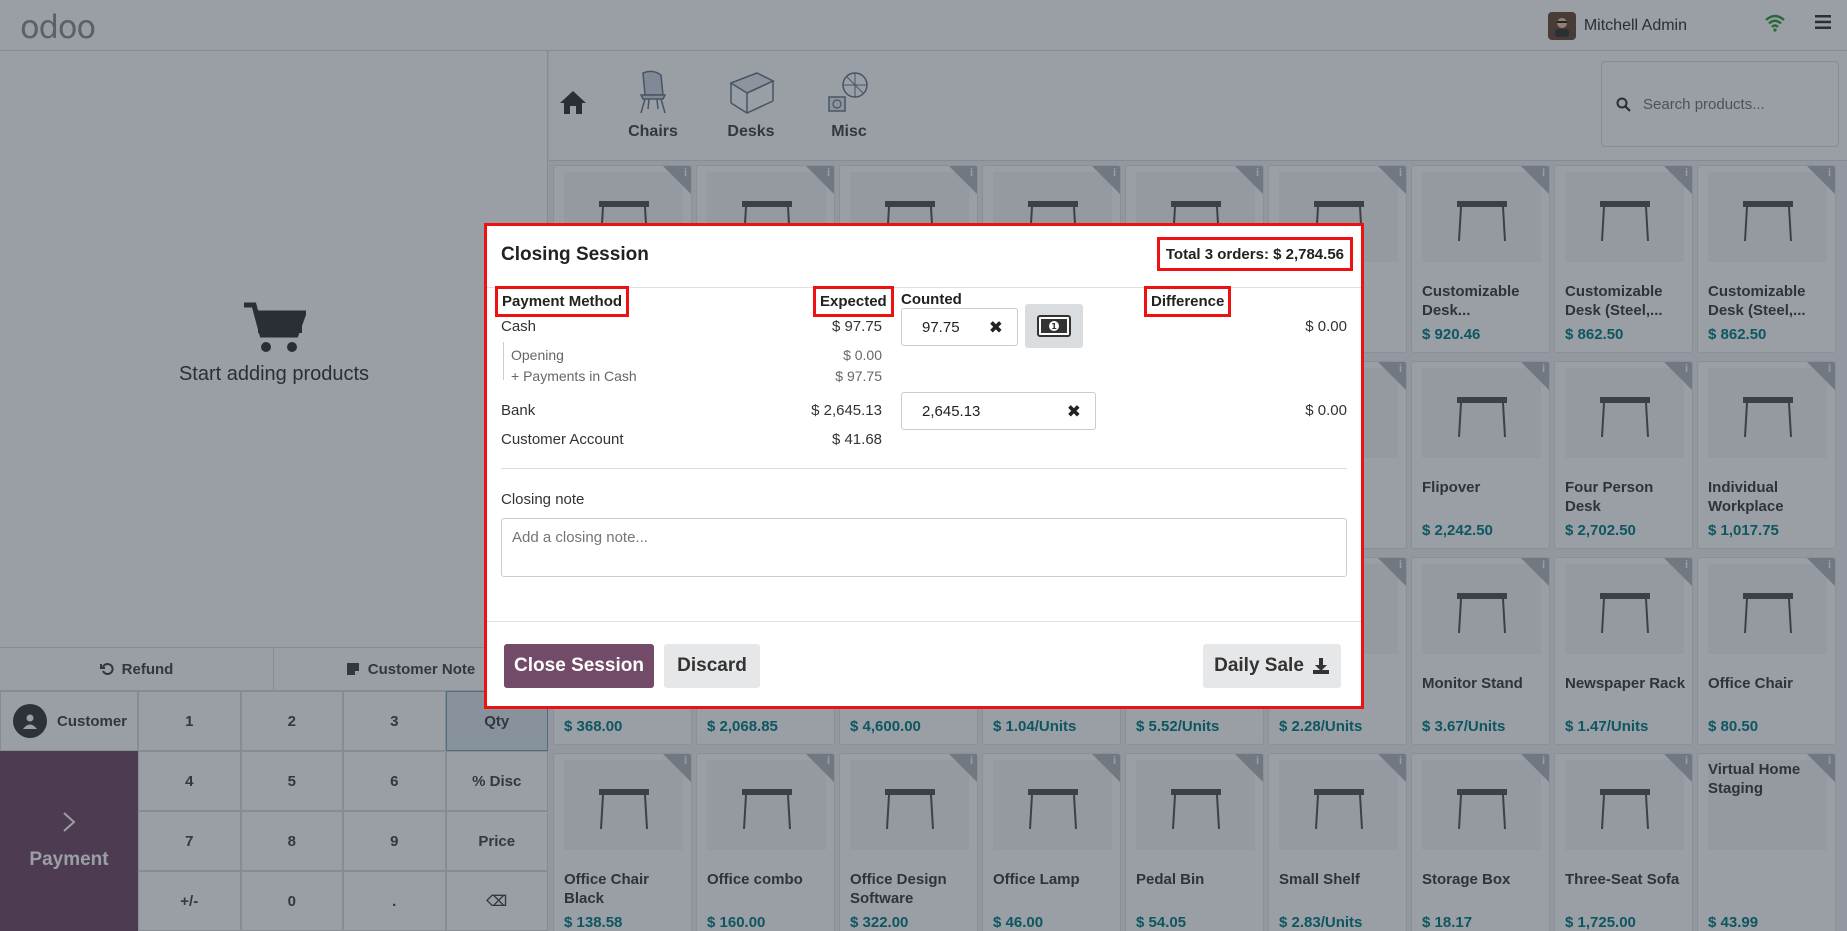  I want to click on bank-counted-value: 2,645.13, so click(951, 411).